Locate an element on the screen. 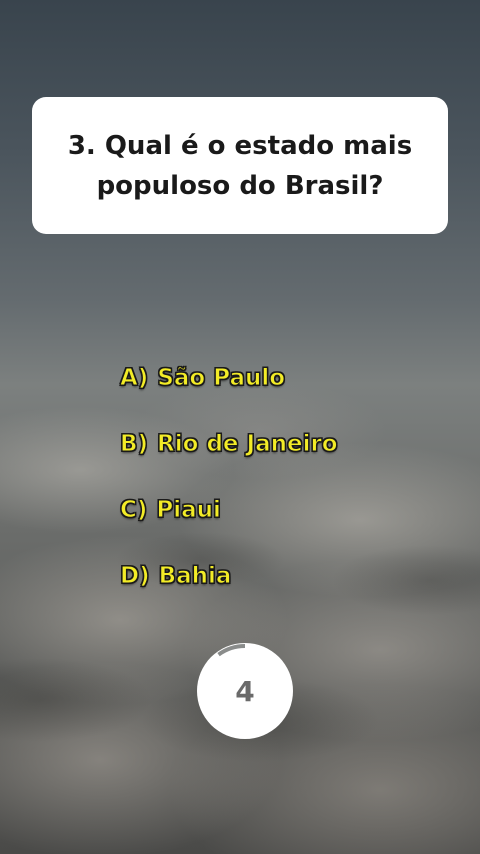 Image resolution: width=480 pixels, height=854 pixels. option-d-letter: D) is located at coordinates (135, 576).